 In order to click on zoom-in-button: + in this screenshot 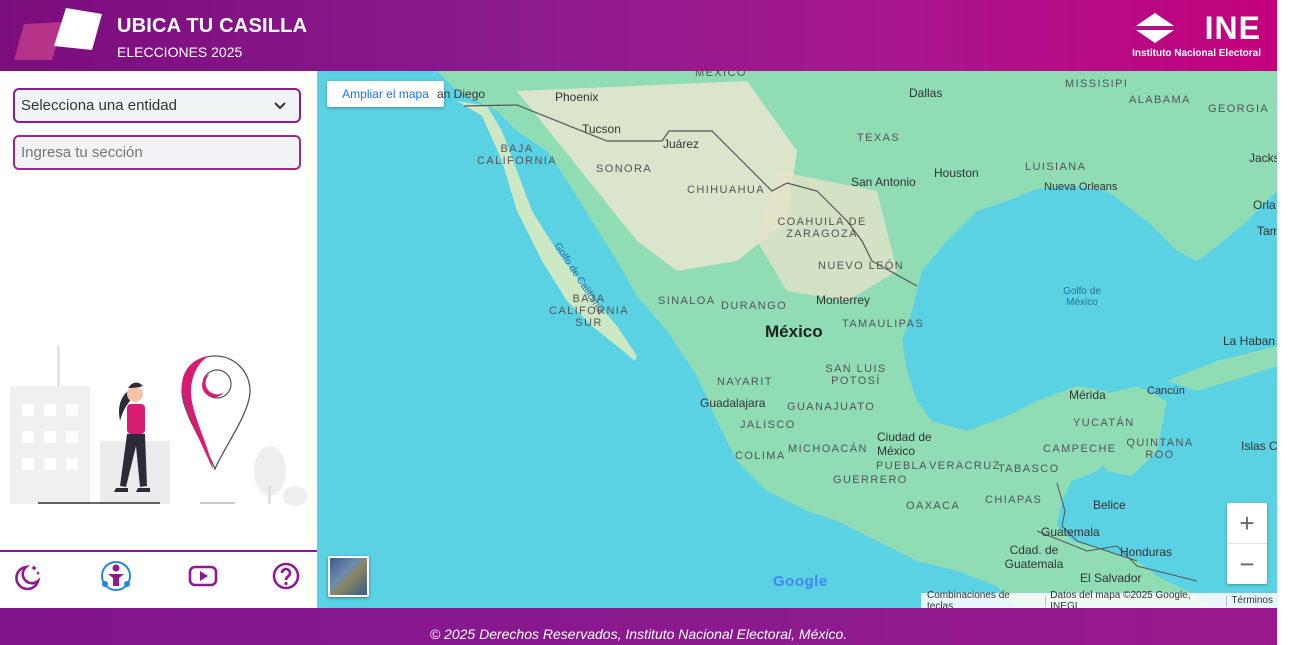, I will do `click(1247, 523)`.